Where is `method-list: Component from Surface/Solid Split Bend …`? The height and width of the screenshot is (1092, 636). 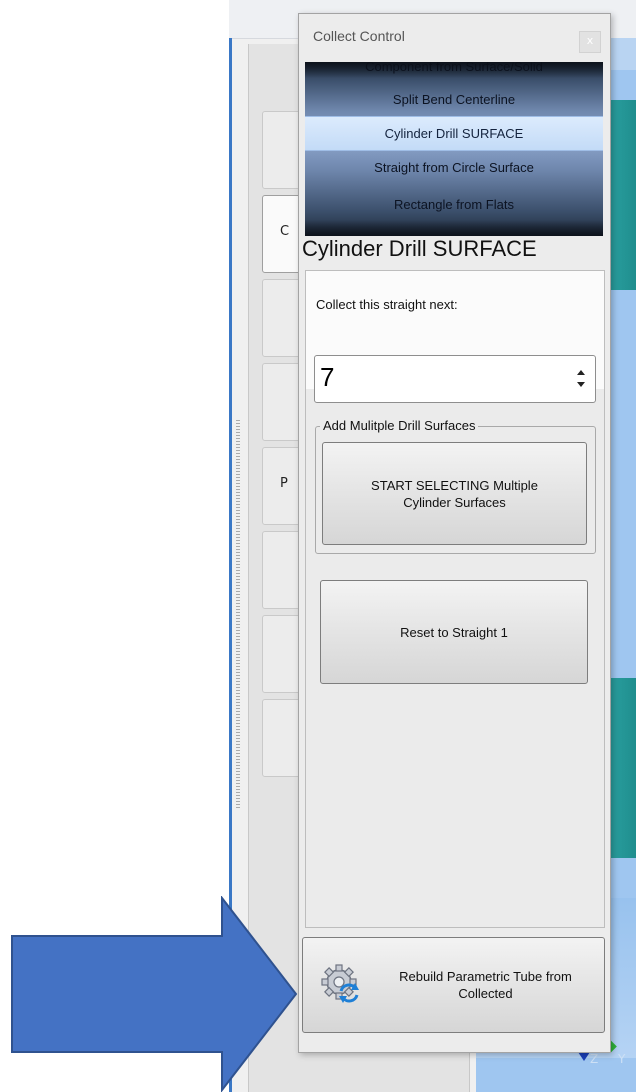 method-list: Component from Surface/Solid Split Bend … is located at coordinates (454, 149).